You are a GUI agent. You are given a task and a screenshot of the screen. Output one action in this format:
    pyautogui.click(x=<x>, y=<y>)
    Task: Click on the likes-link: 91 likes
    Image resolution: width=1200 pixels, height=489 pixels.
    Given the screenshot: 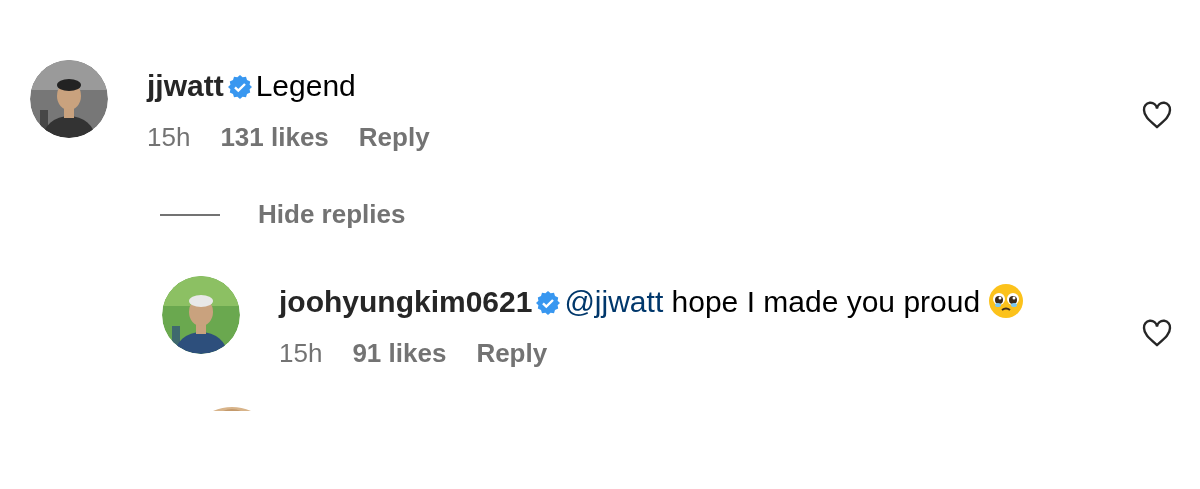 What is the action you would take?
    pyautogui.click(x=399, y=353)
    